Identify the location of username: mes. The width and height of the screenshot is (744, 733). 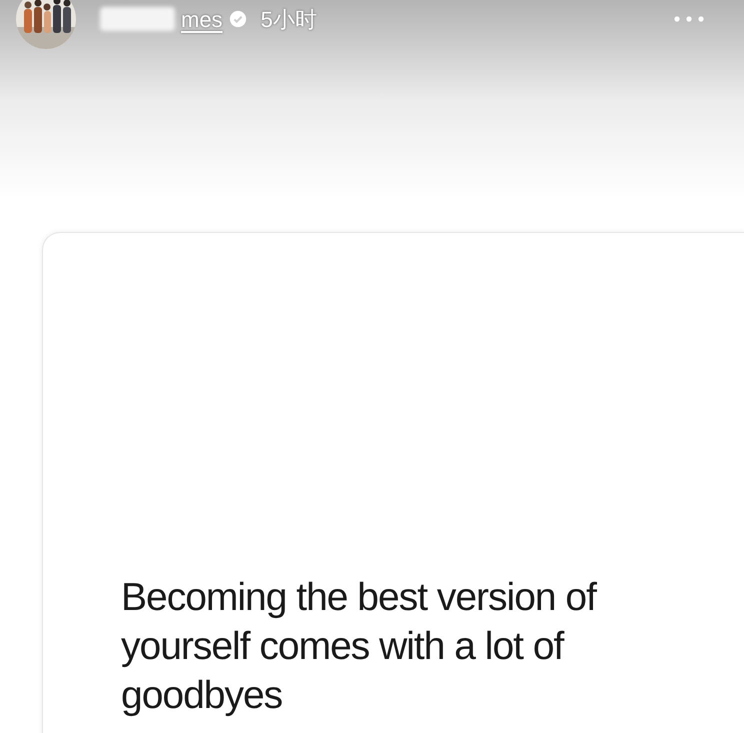
(202, 19).